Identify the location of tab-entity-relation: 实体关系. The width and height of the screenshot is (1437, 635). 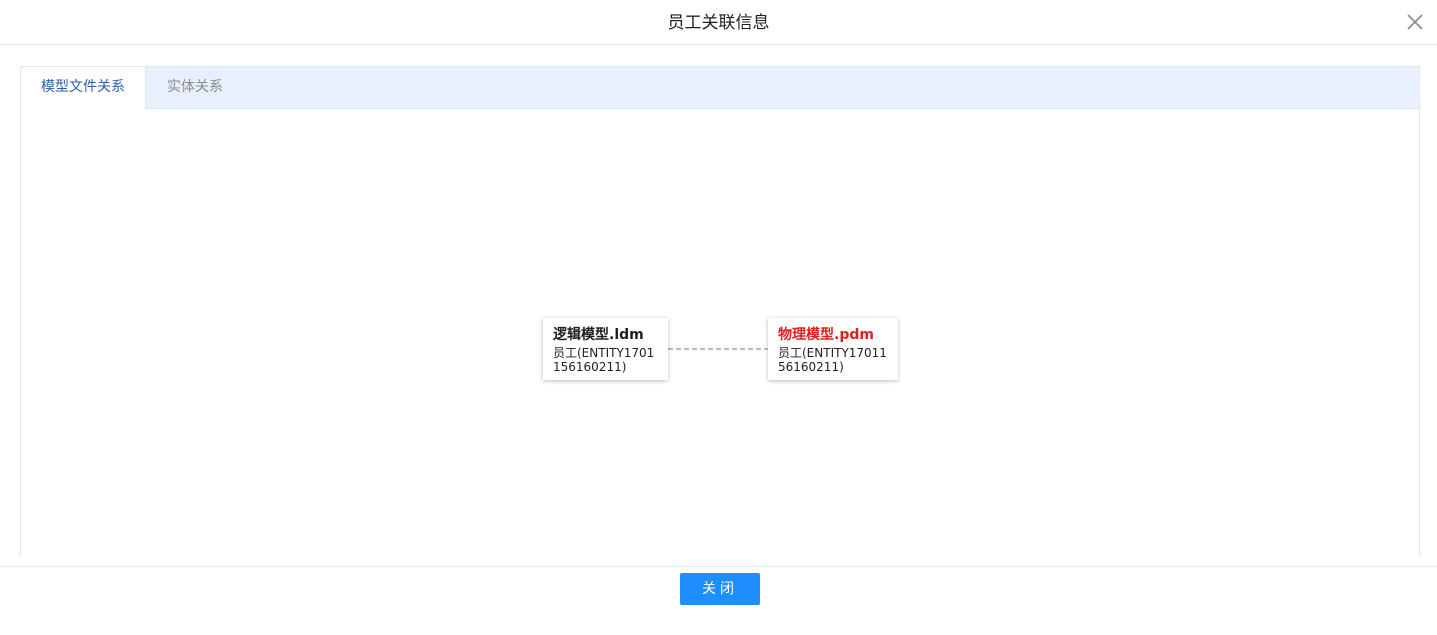
(195, 88).